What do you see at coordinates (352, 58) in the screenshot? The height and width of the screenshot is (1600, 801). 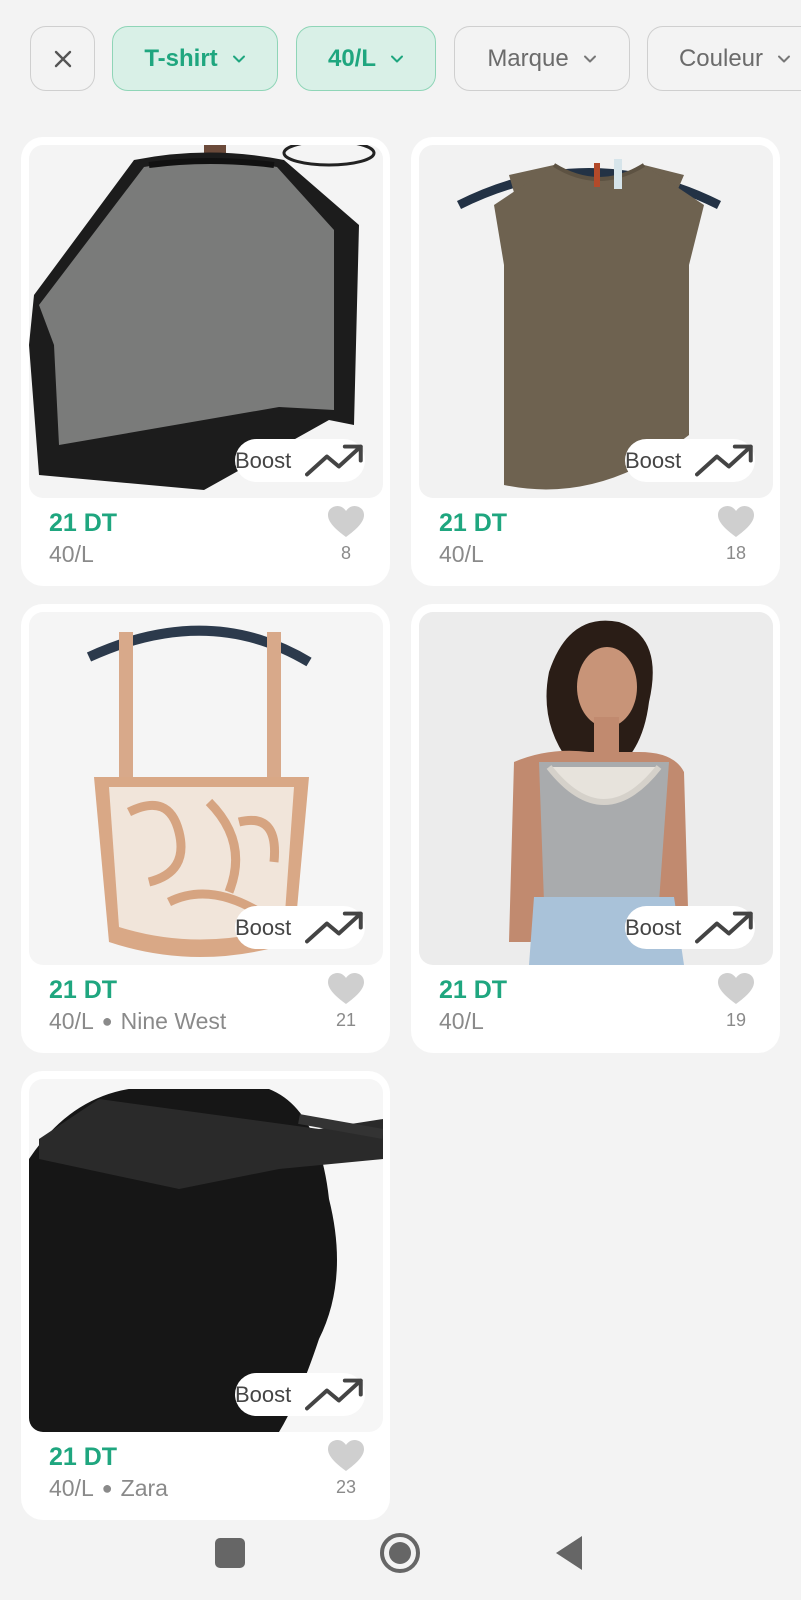 I see `filter-chip-label: 40/L` at bounding box center [352, 58].